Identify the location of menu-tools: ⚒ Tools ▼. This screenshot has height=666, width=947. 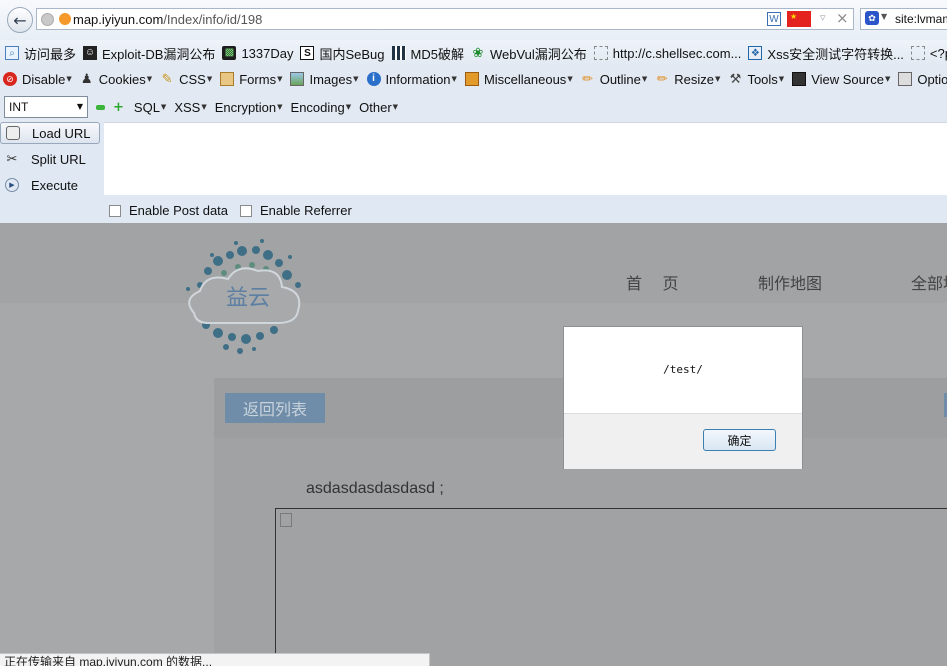
(756, 79).